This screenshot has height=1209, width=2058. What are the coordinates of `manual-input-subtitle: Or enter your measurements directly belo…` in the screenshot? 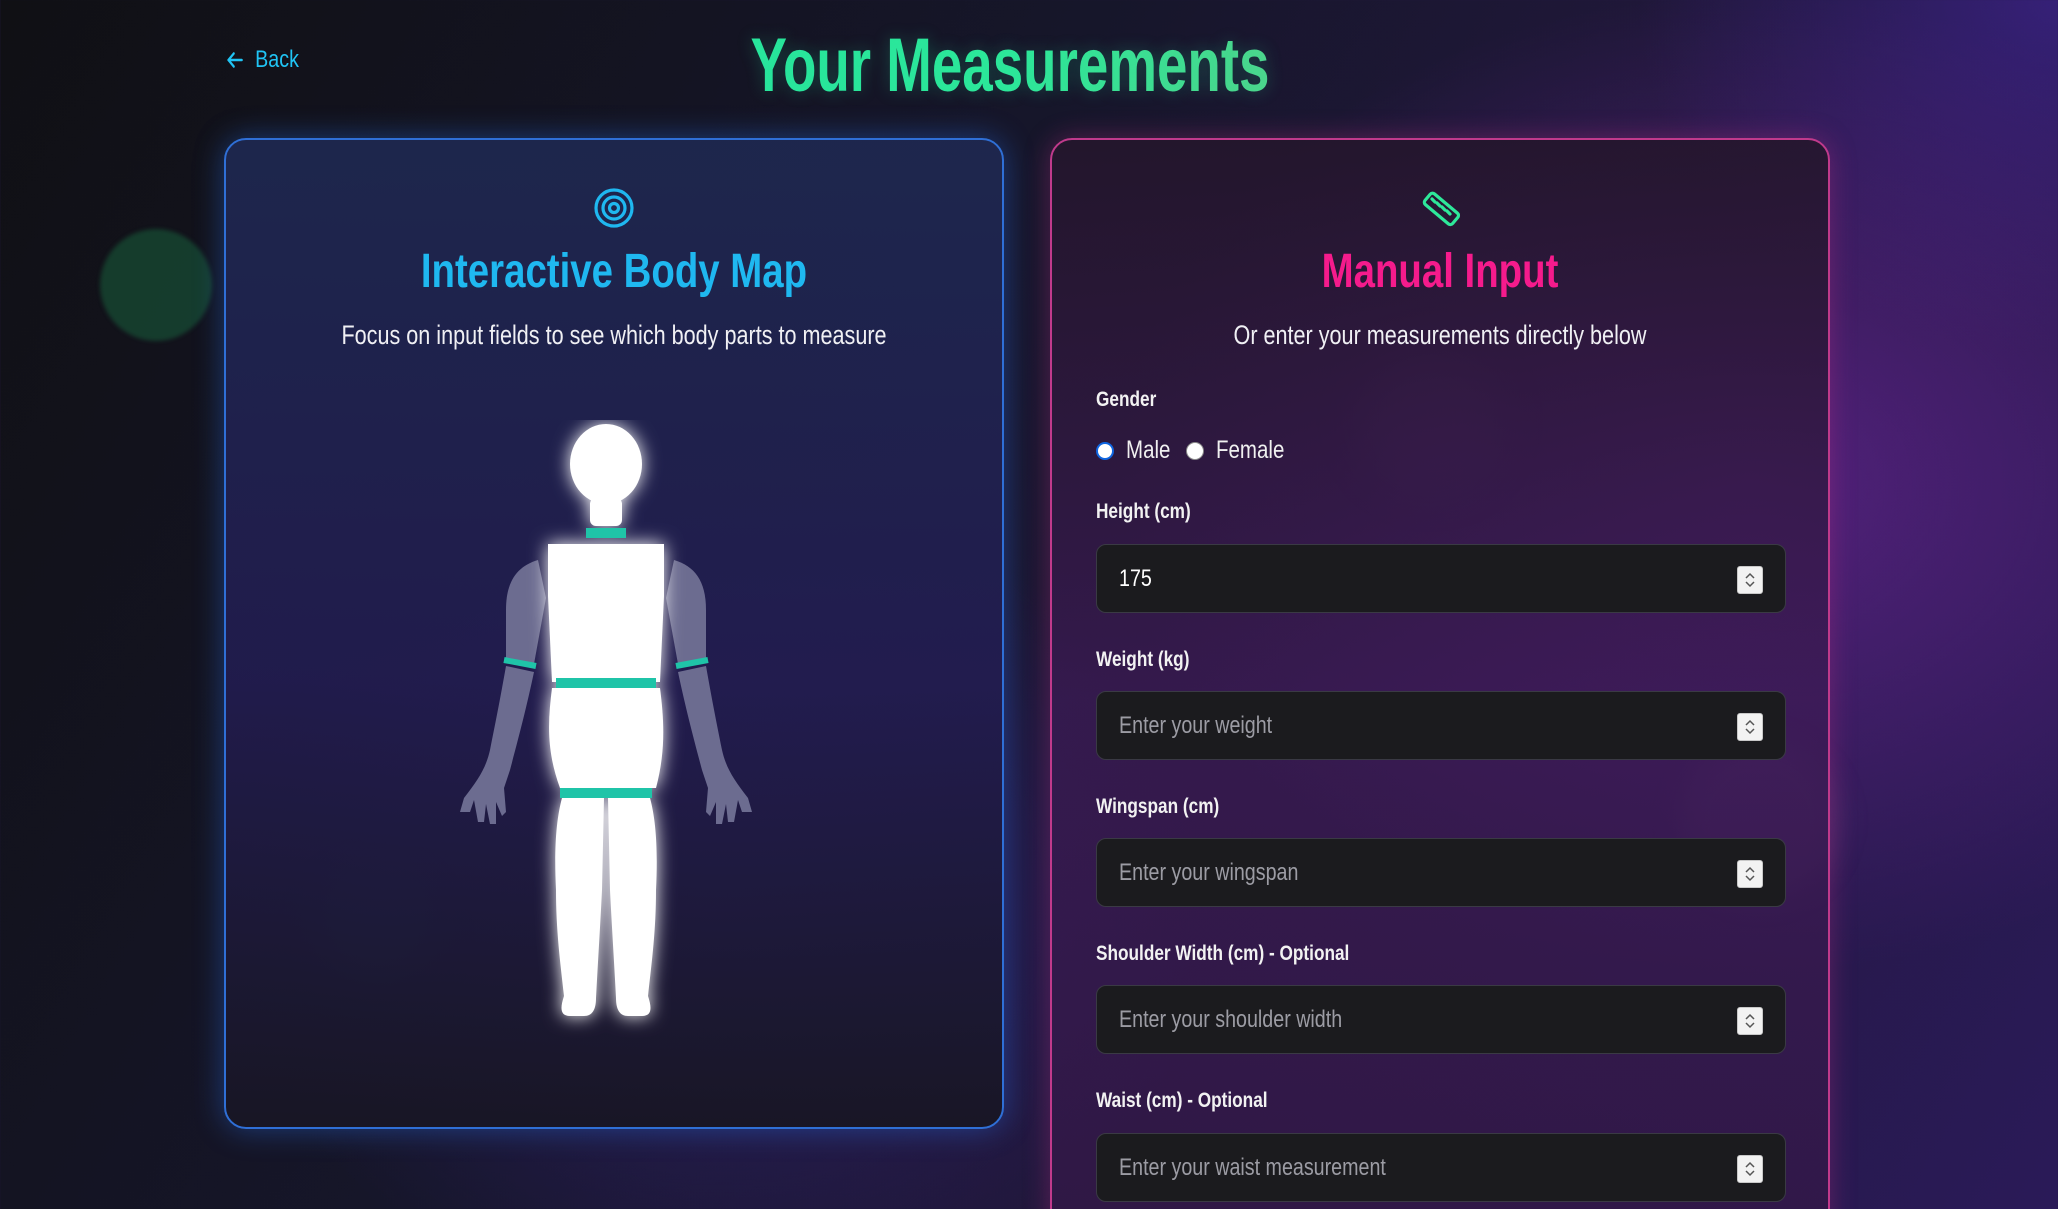 It's located at (1440, 335).